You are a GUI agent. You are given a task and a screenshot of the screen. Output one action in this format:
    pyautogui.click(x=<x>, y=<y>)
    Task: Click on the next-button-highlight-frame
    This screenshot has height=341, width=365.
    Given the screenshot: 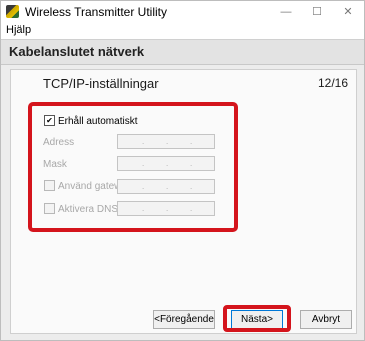 What is the action you would take?
    pyautogui.click(x=257, y=318)
    